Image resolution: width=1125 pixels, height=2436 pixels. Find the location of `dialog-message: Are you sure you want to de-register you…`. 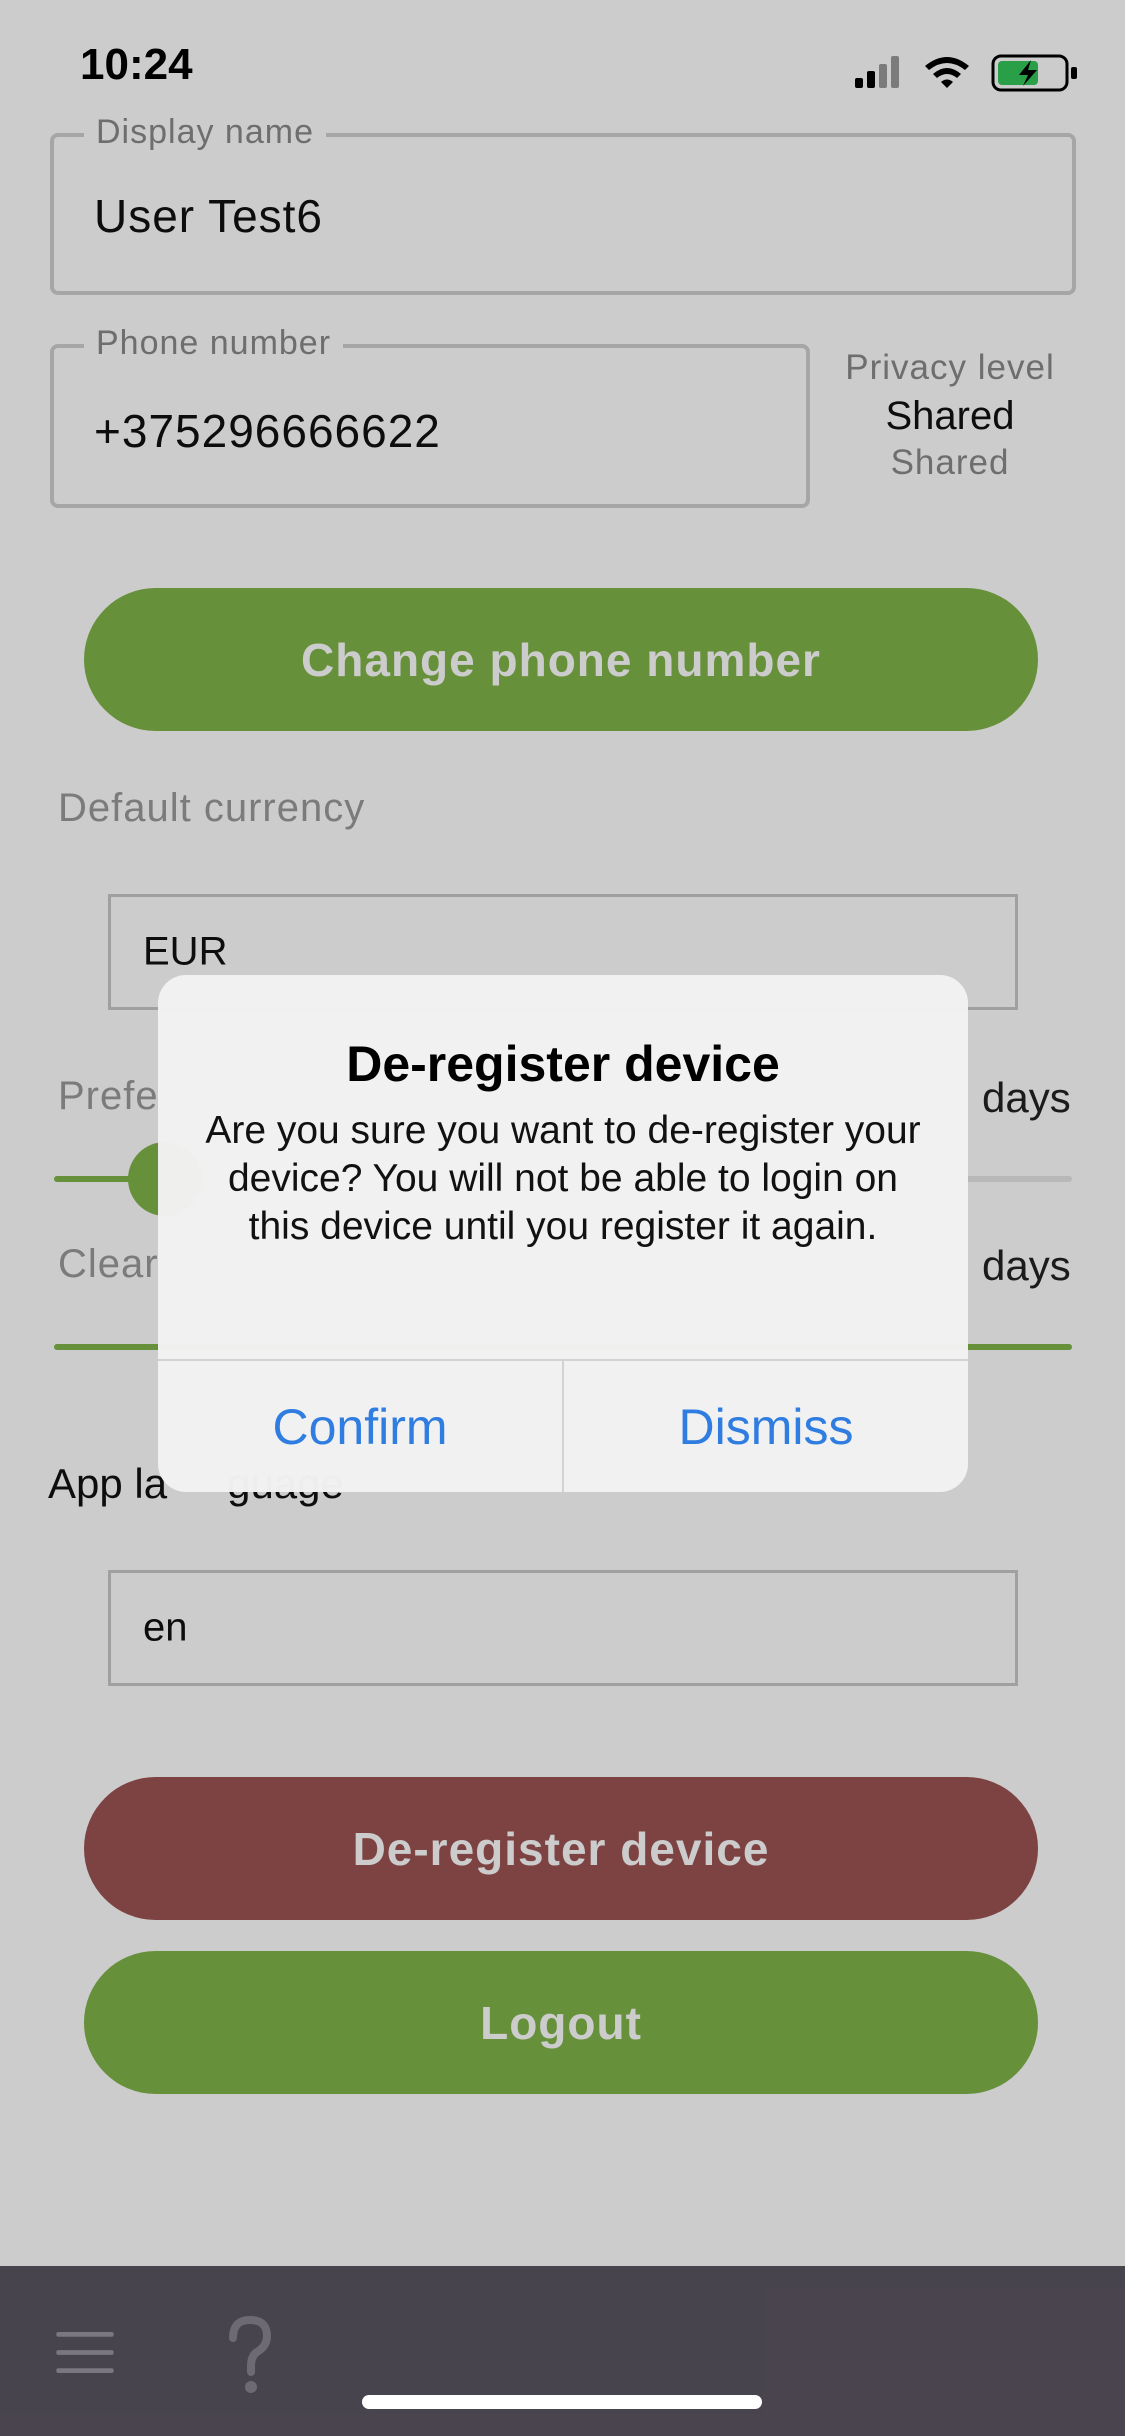

dialog-message: Are you sure you want to de-register you… is located at coordinates (563, 1178).